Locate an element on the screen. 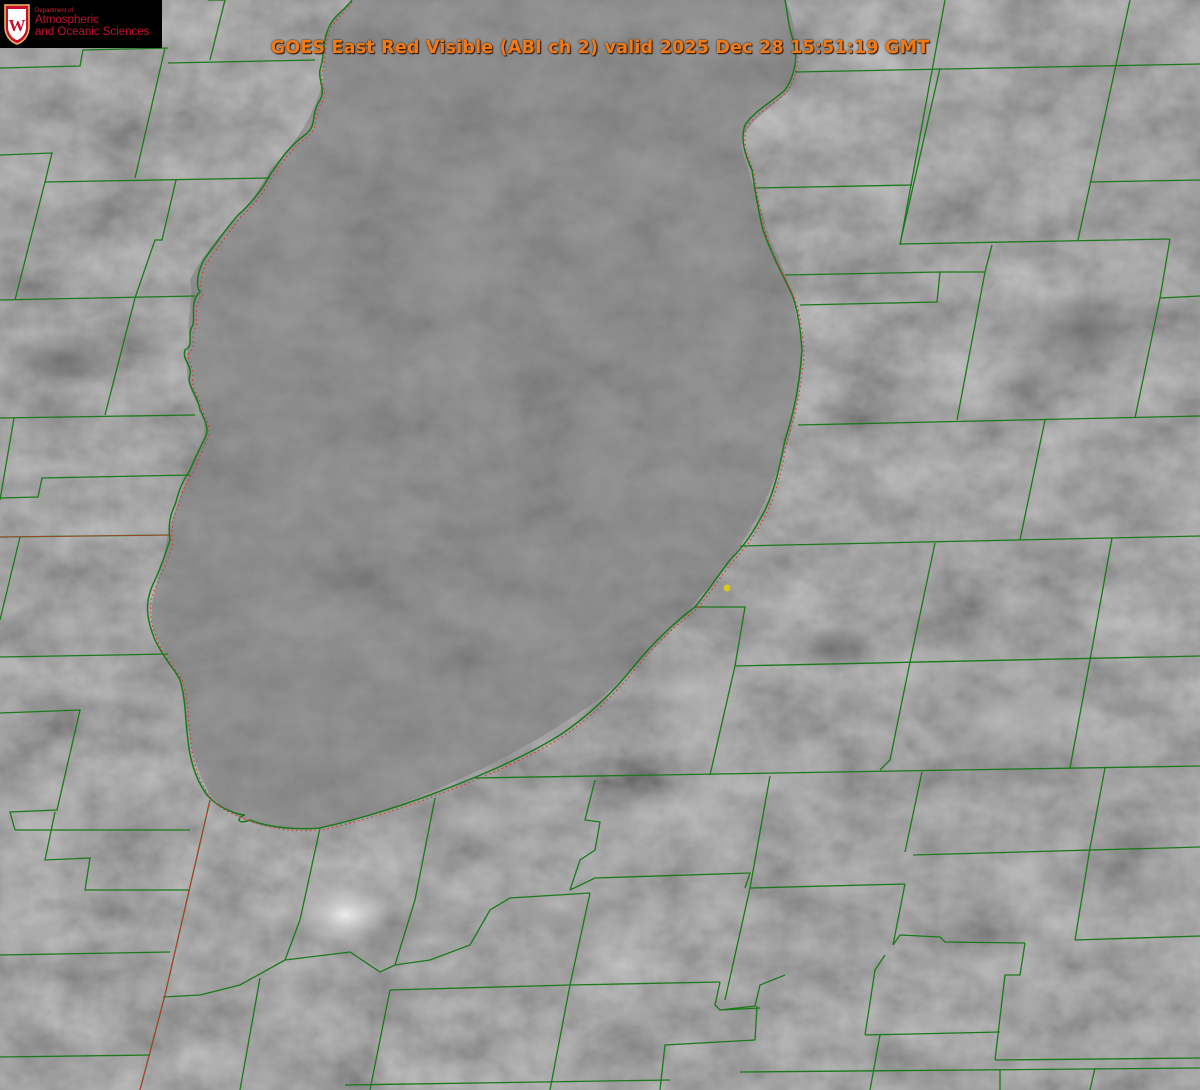 This screenshot has width=1200, height=1090. location-marker is located at coordinates (727, 588).